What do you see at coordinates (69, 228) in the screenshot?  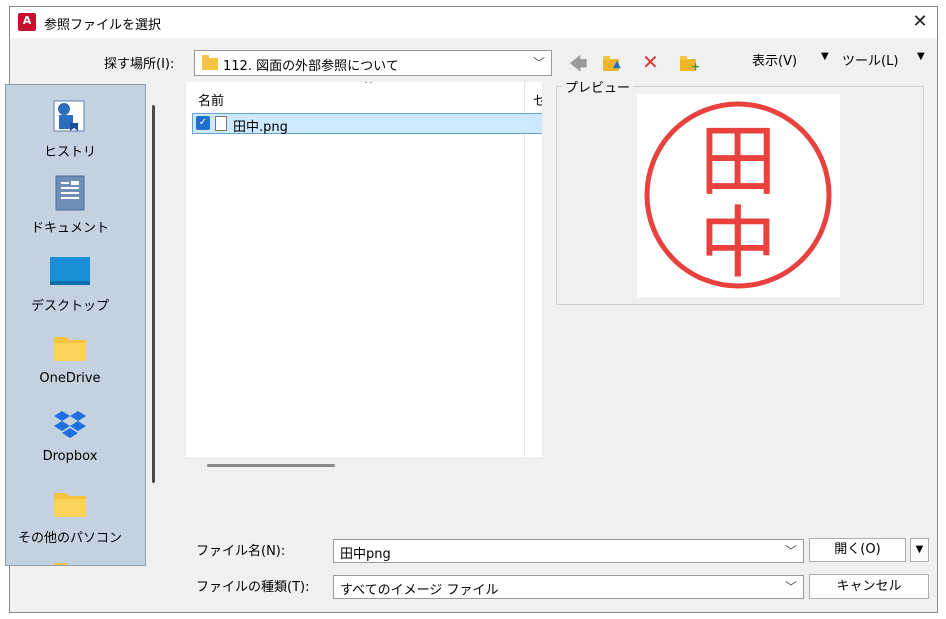 I see `place-label: ドキュメント` at bounding box center [69, 228].